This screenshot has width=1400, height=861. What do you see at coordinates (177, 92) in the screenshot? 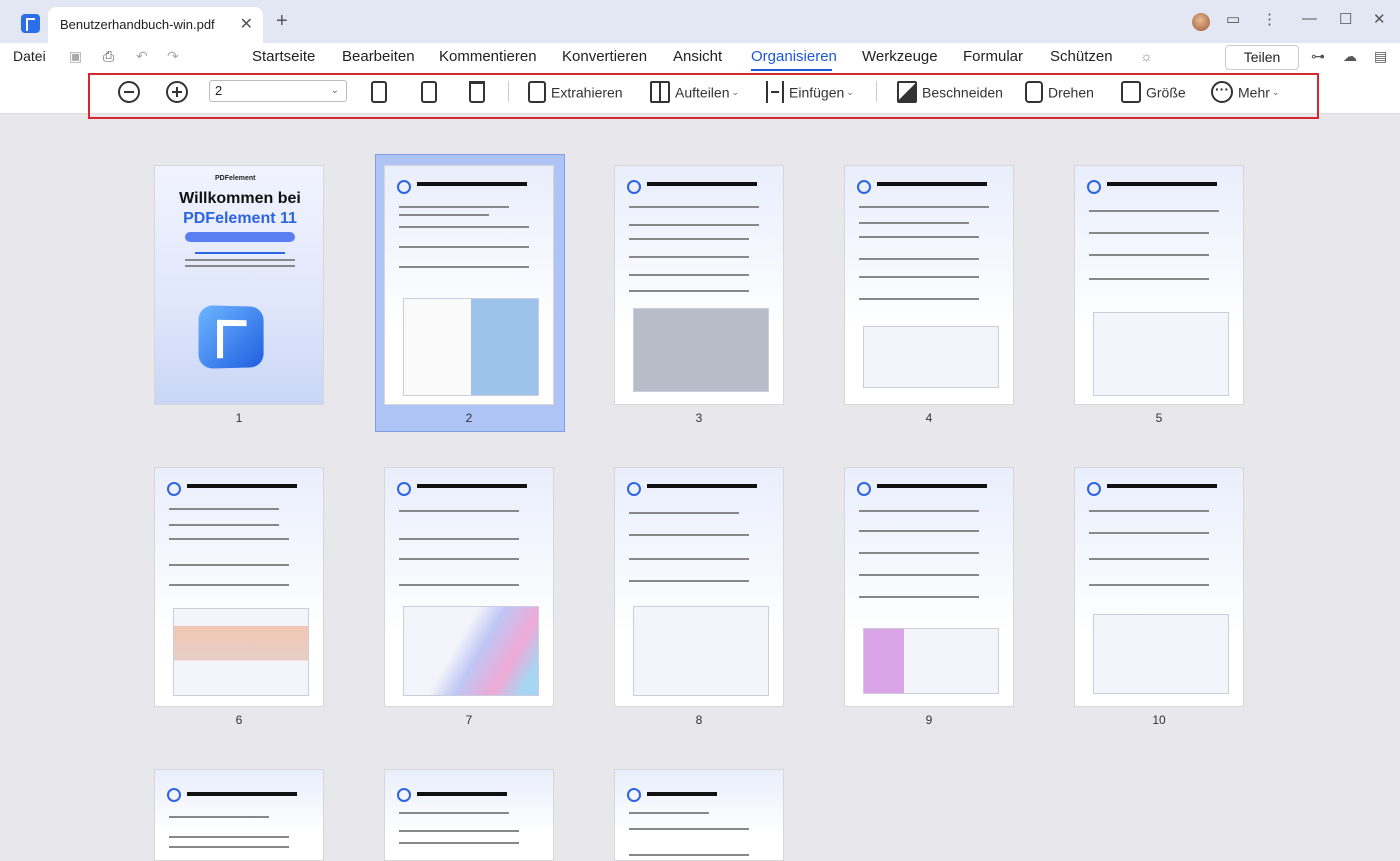
I see `zoom-in-icon` at bounding box center [177, 92].